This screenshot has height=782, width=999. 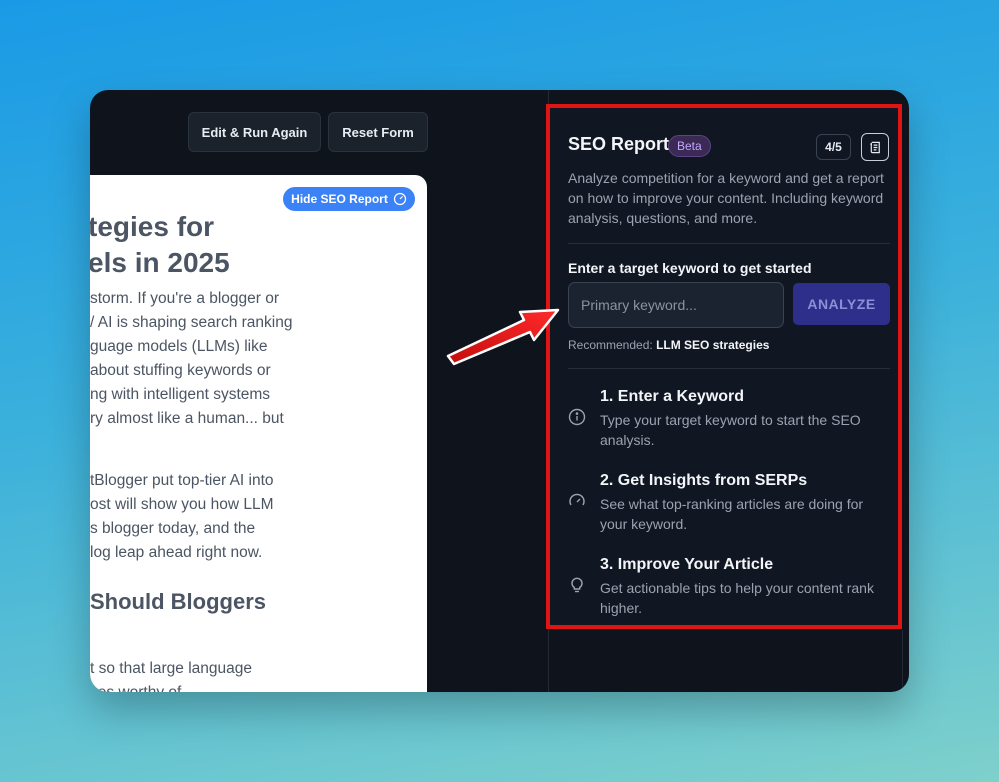 I want to click on paragraph-line: ry almost like a human... but, so click(x=187, y=418).